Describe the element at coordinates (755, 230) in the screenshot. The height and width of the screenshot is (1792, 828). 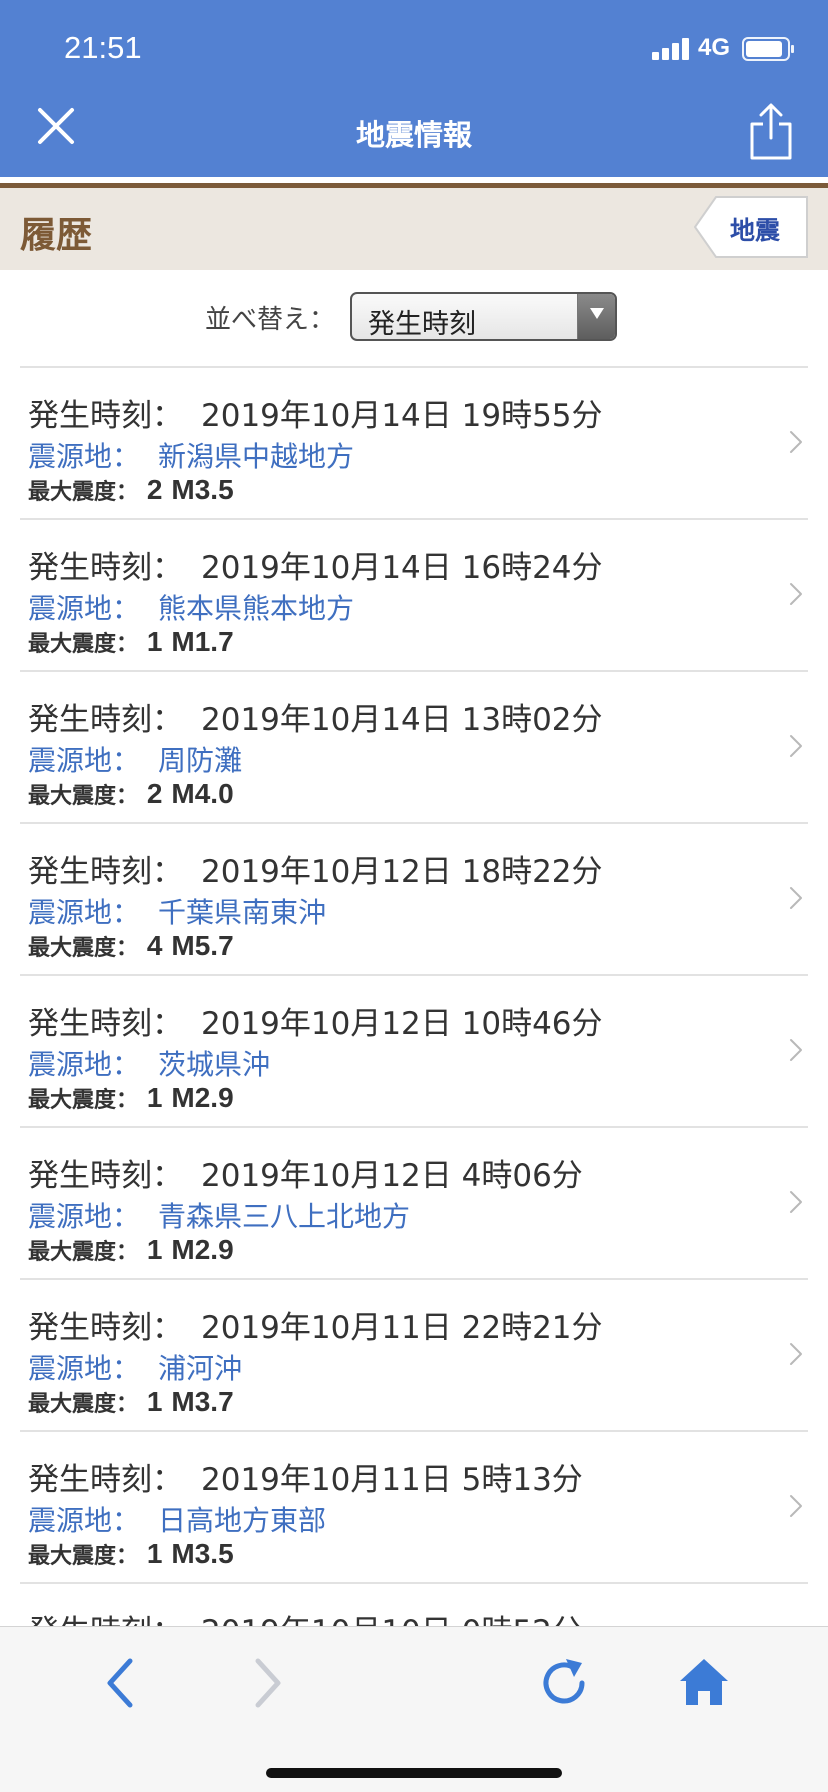
I see `tag-label: 地震` at that location.